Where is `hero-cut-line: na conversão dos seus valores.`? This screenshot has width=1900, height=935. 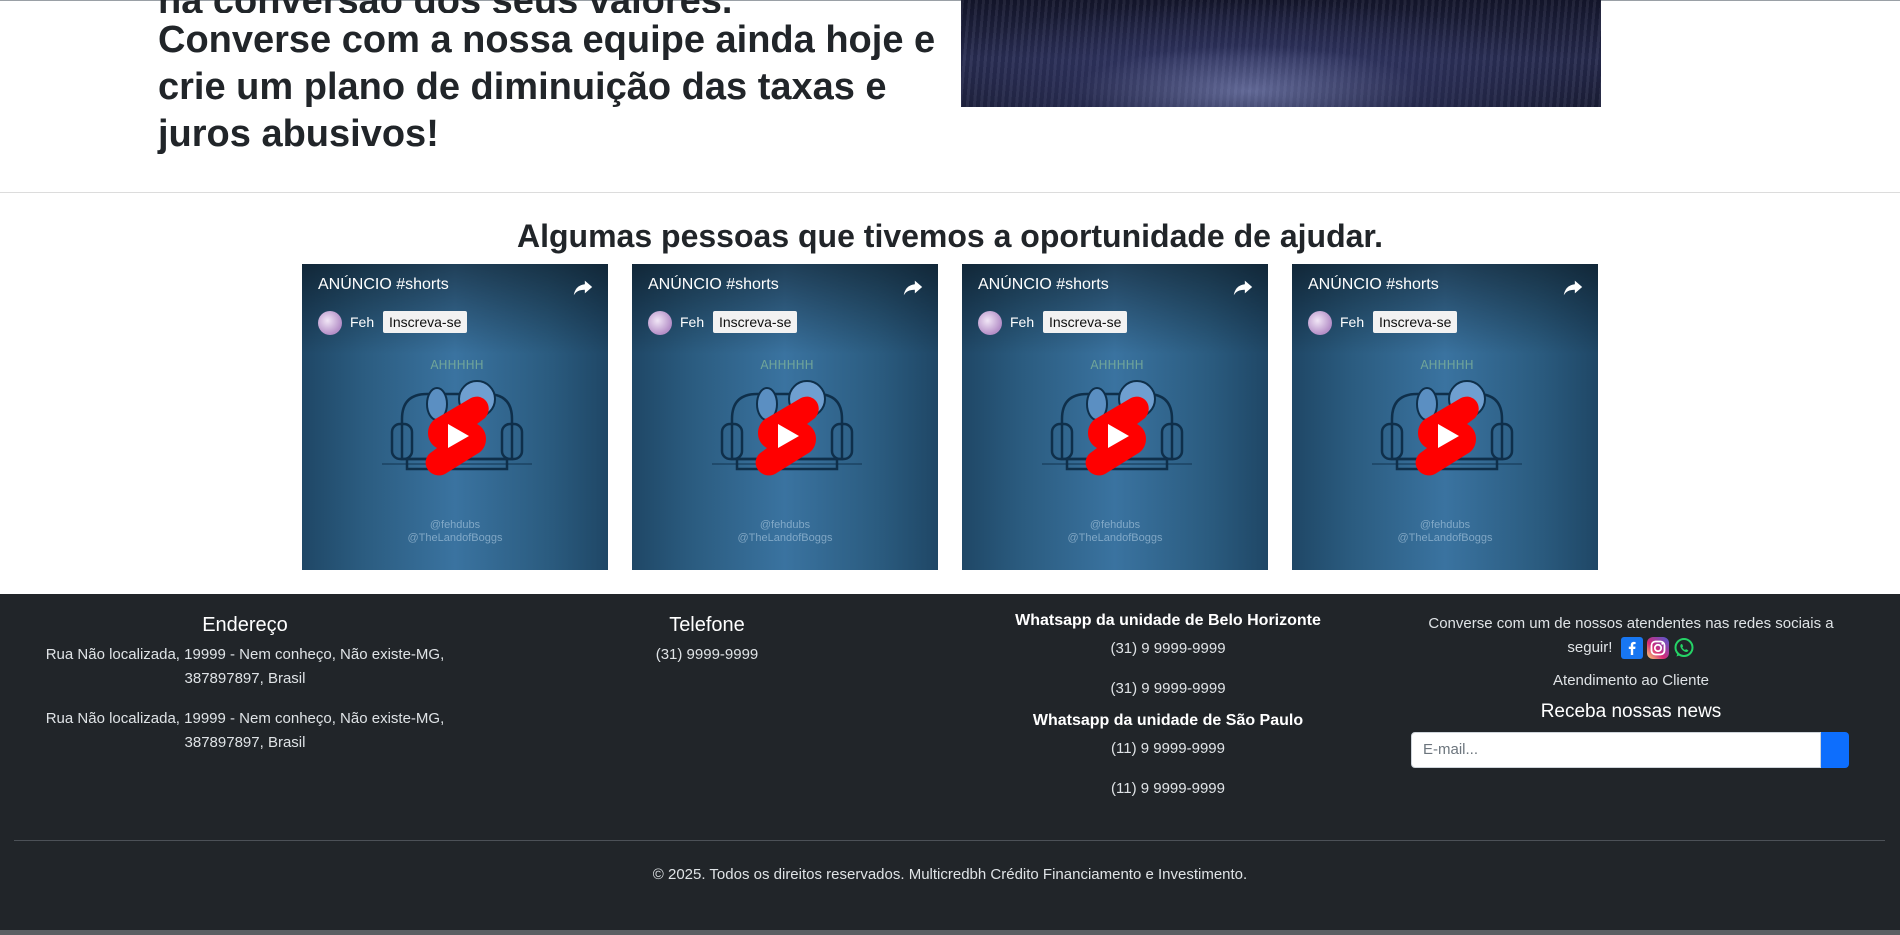
hero-cut-line: na conversão dos seus valores. is located at coordinates (553, 6).